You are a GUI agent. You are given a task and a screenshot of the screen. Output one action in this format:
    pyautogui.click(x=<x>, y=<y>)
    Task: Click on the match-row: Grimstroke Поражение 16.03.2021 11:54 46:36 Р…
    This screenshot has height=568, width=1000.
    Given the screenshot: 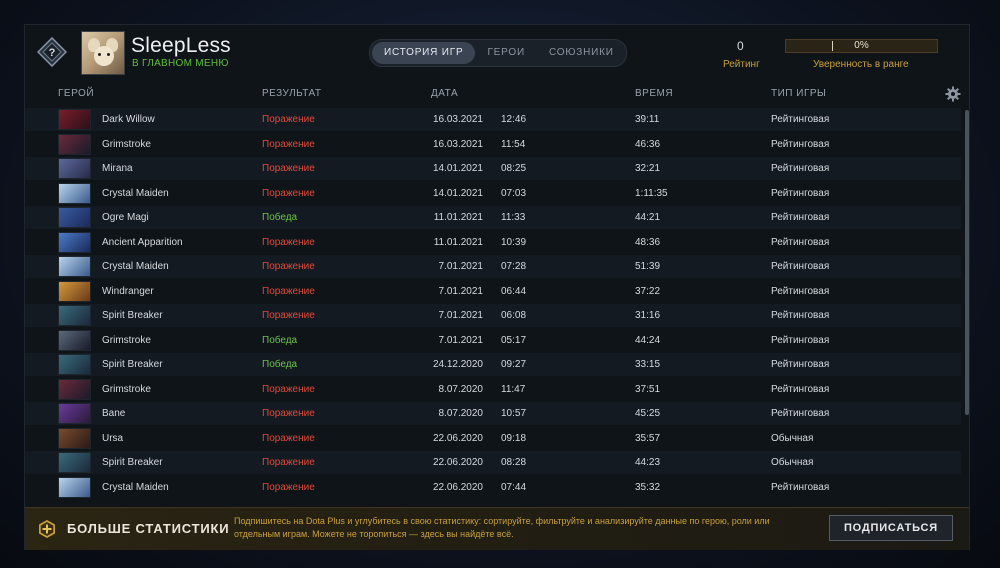 What is the action you would take?
    pyautogui.click(x=493, y=144)
    